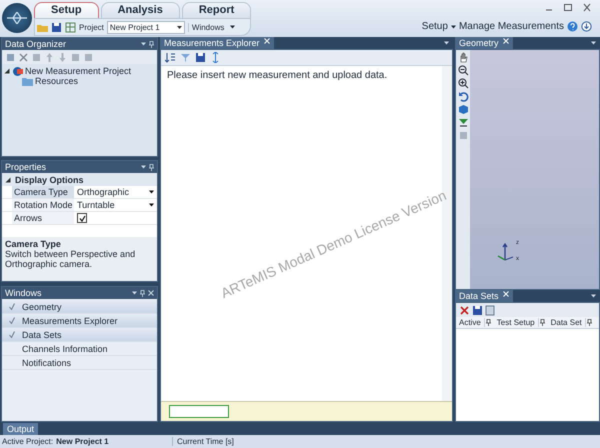  Describe the element at coordinates (217, 10) in the screenshot. I see `ribbon-tab: Report` at that location.